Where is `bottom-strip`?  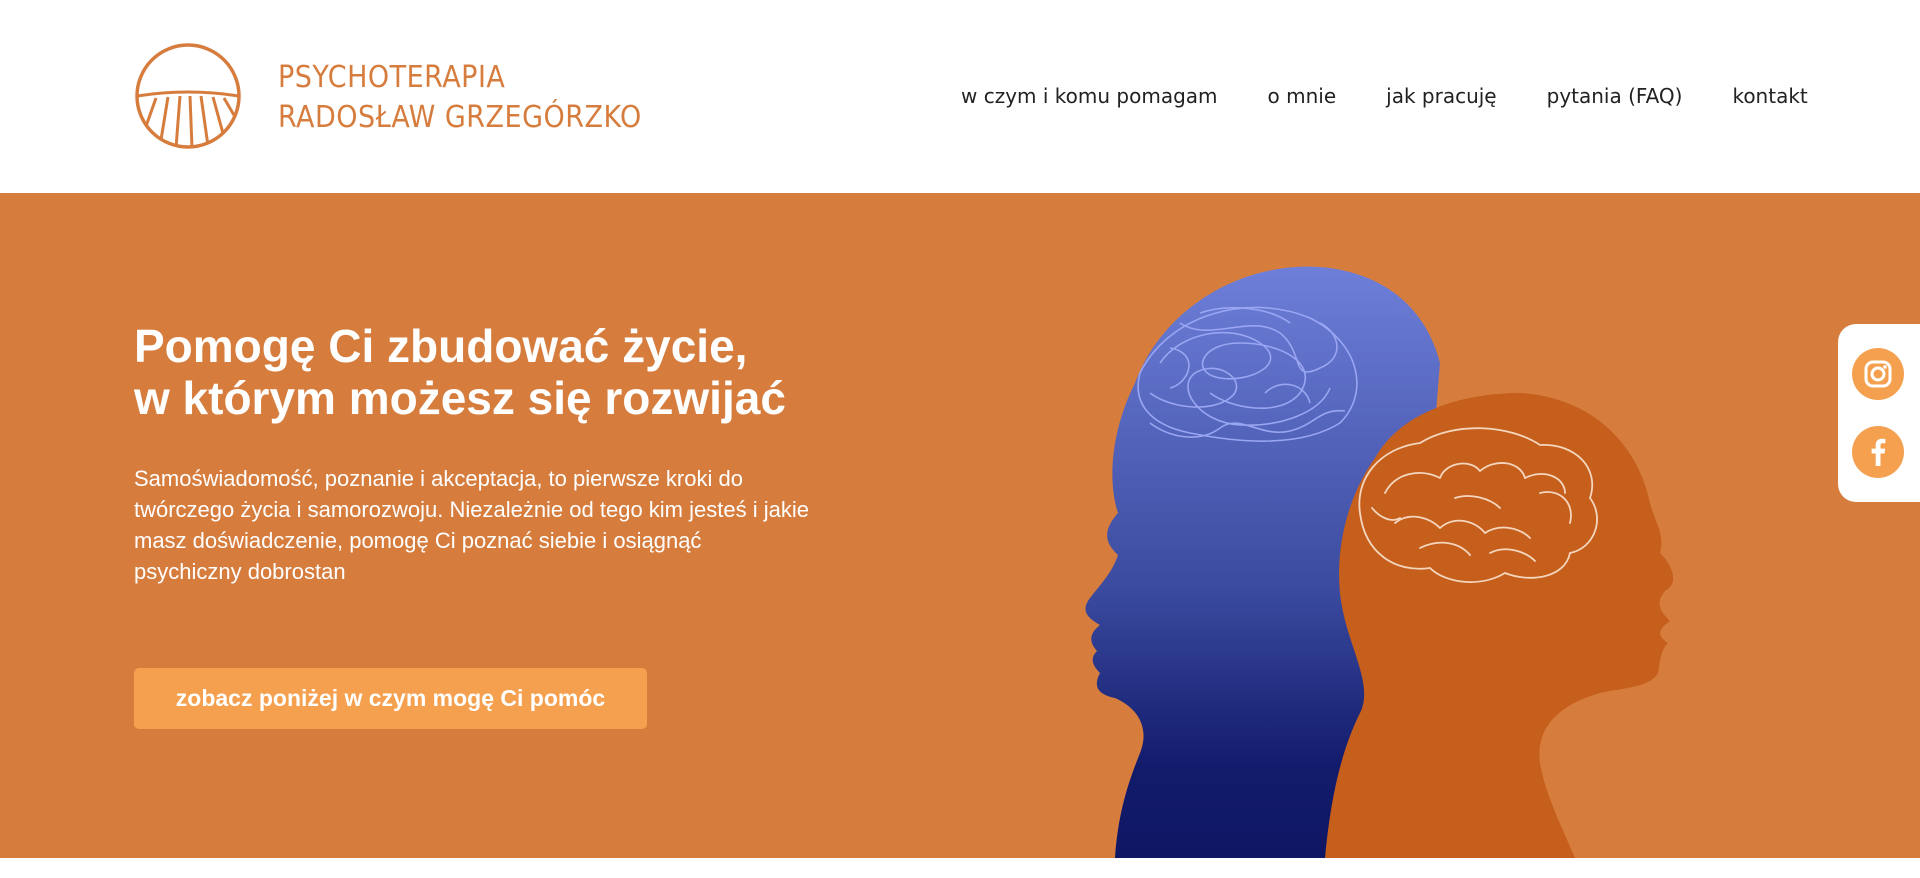
bottom-strip is located at coordinates (960, 868).